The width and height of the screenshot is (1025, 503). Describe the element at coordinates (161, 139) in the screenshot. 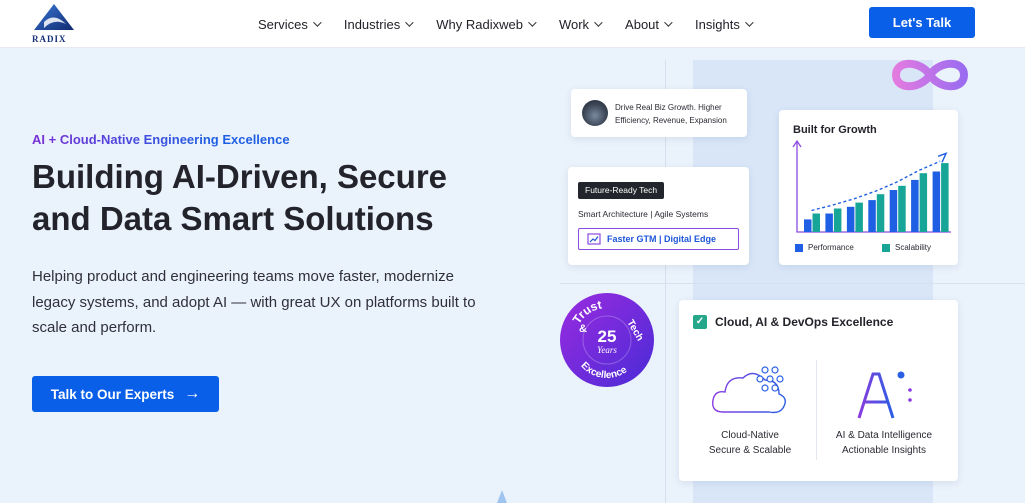

I see `hero-eyebrow: AI + Cloud-Native Engineering Excellence` at that location.